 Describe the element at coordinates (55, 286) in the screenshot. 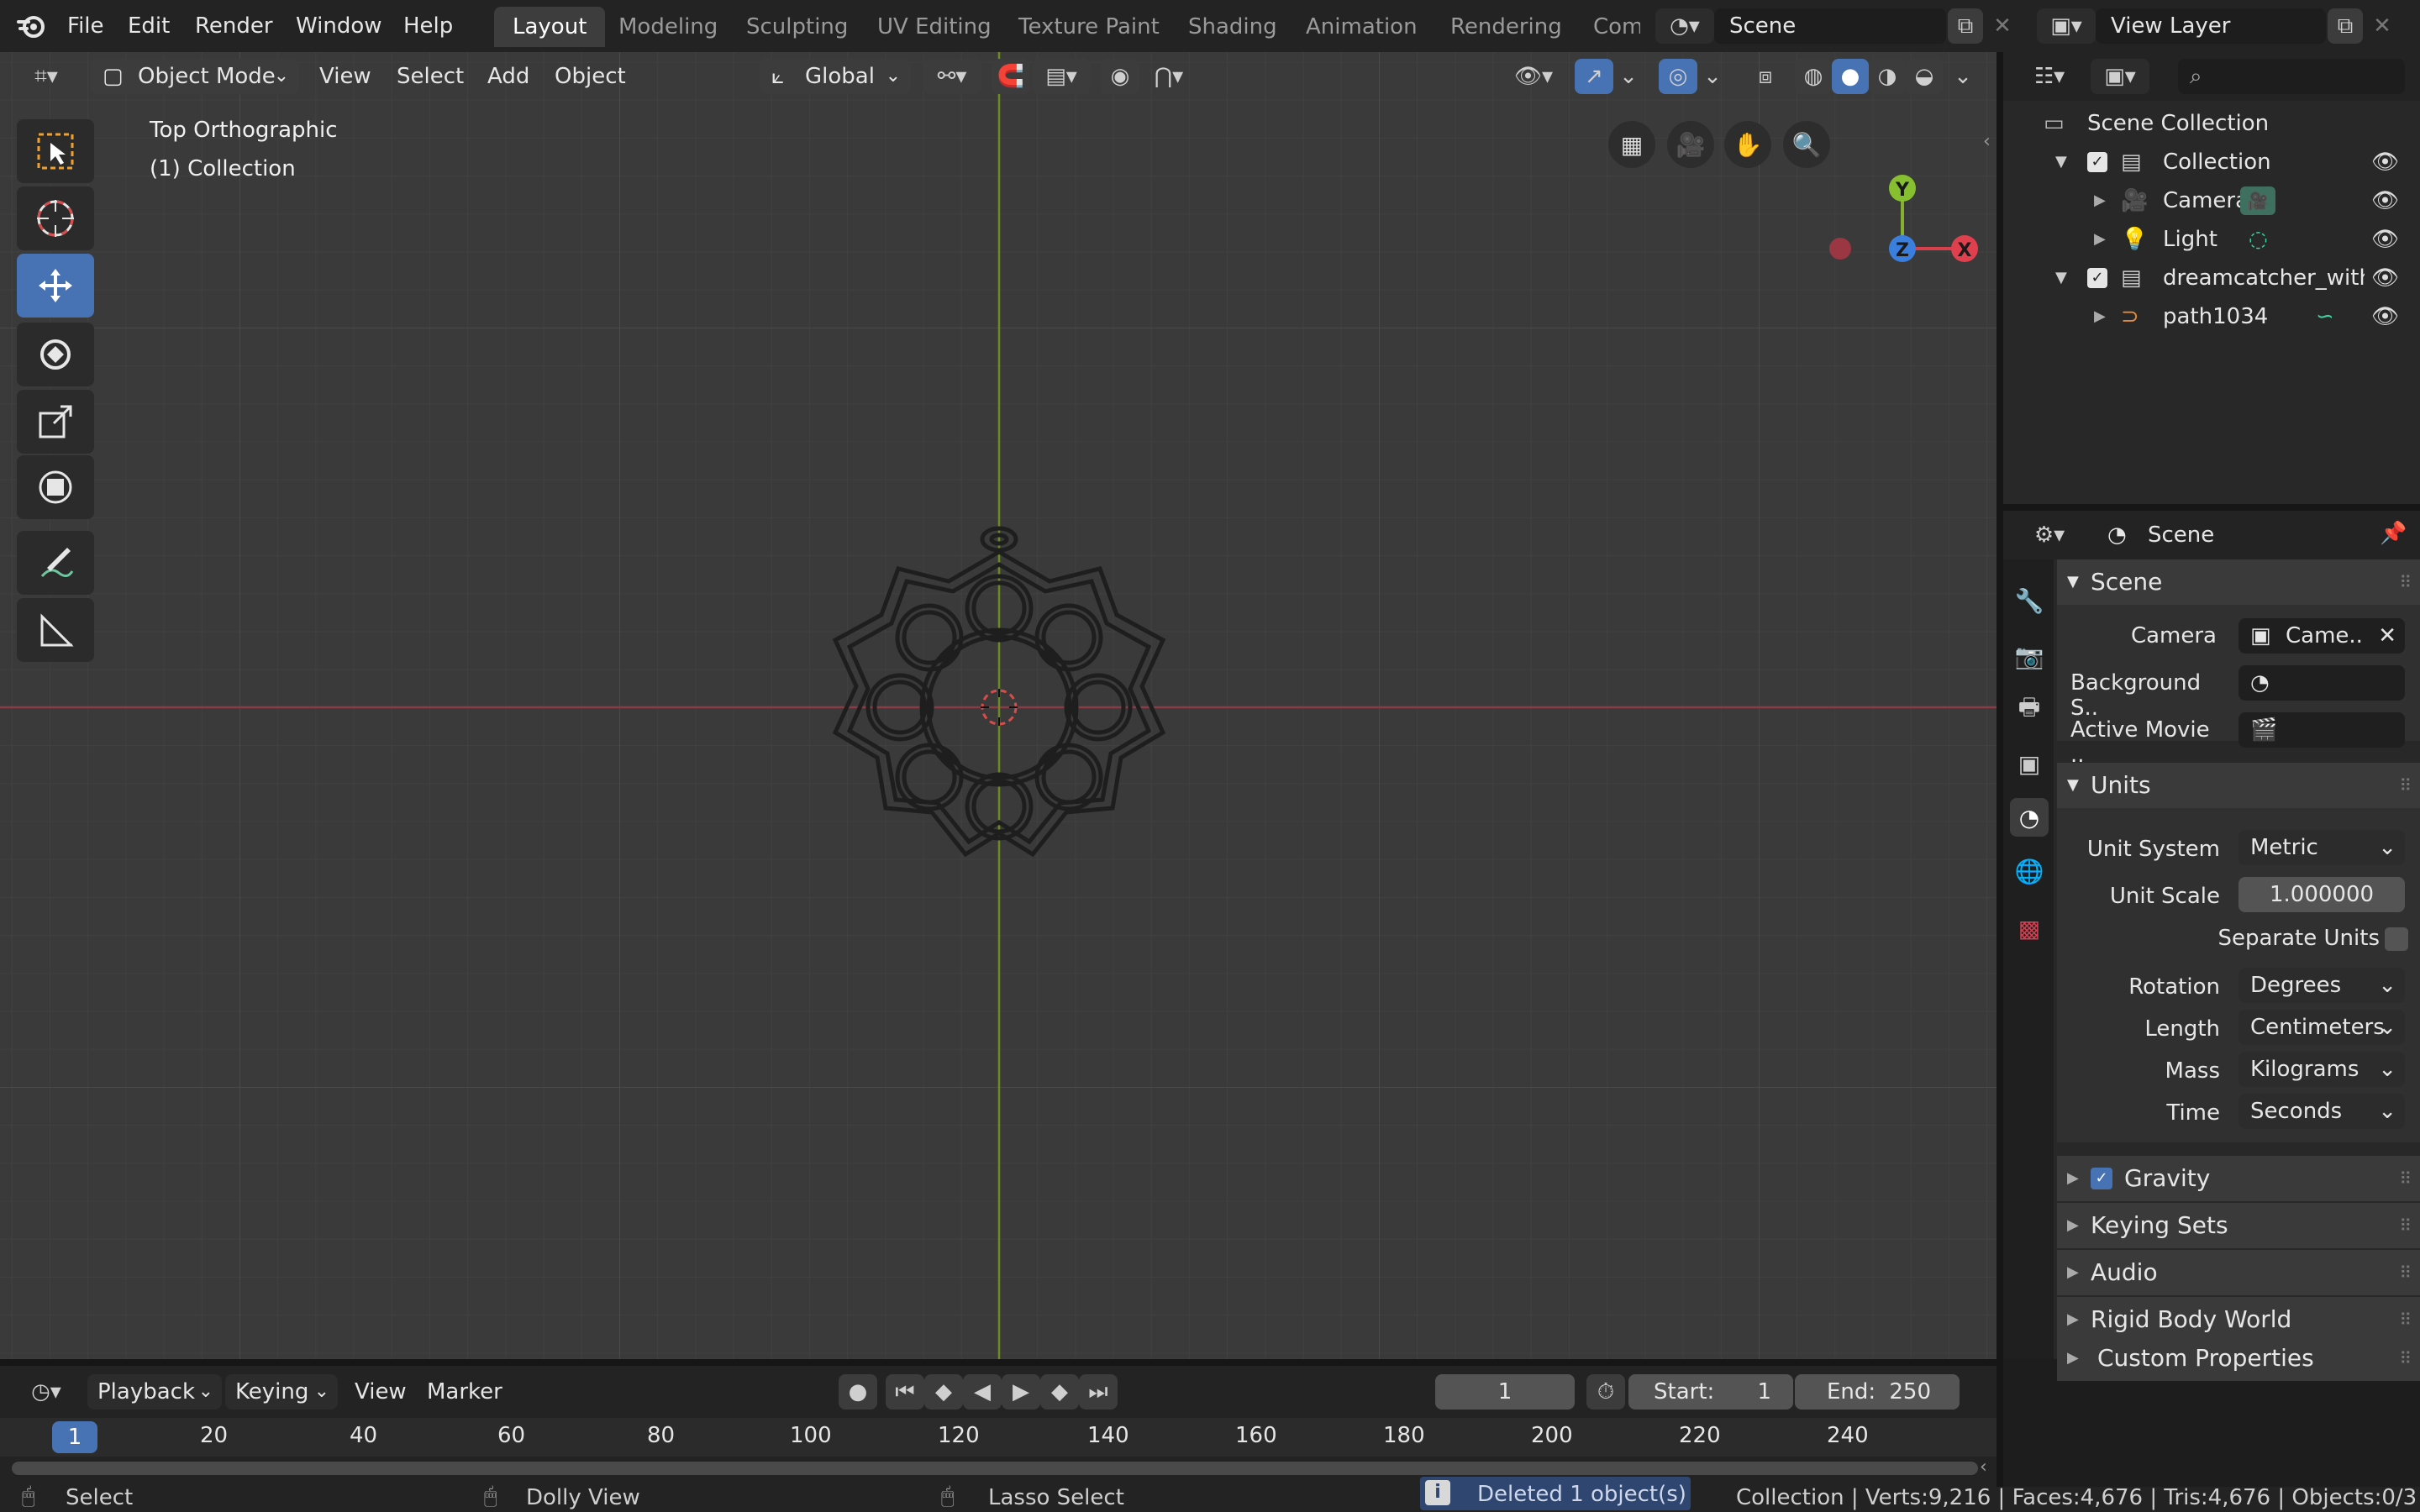

I see `move-tool` at that location.